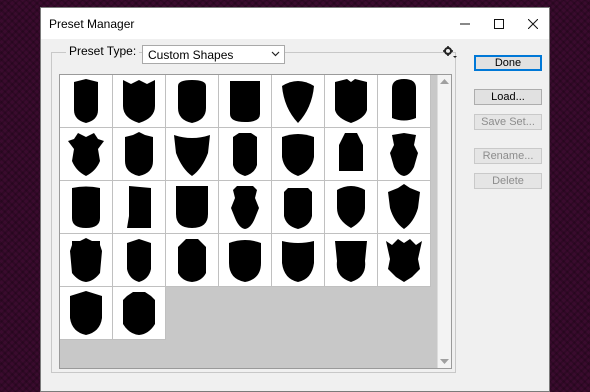 The width and height of the screenshot is (590, 392). I want to click on preset-type-value: Custom Shapes, so click(191, 55).